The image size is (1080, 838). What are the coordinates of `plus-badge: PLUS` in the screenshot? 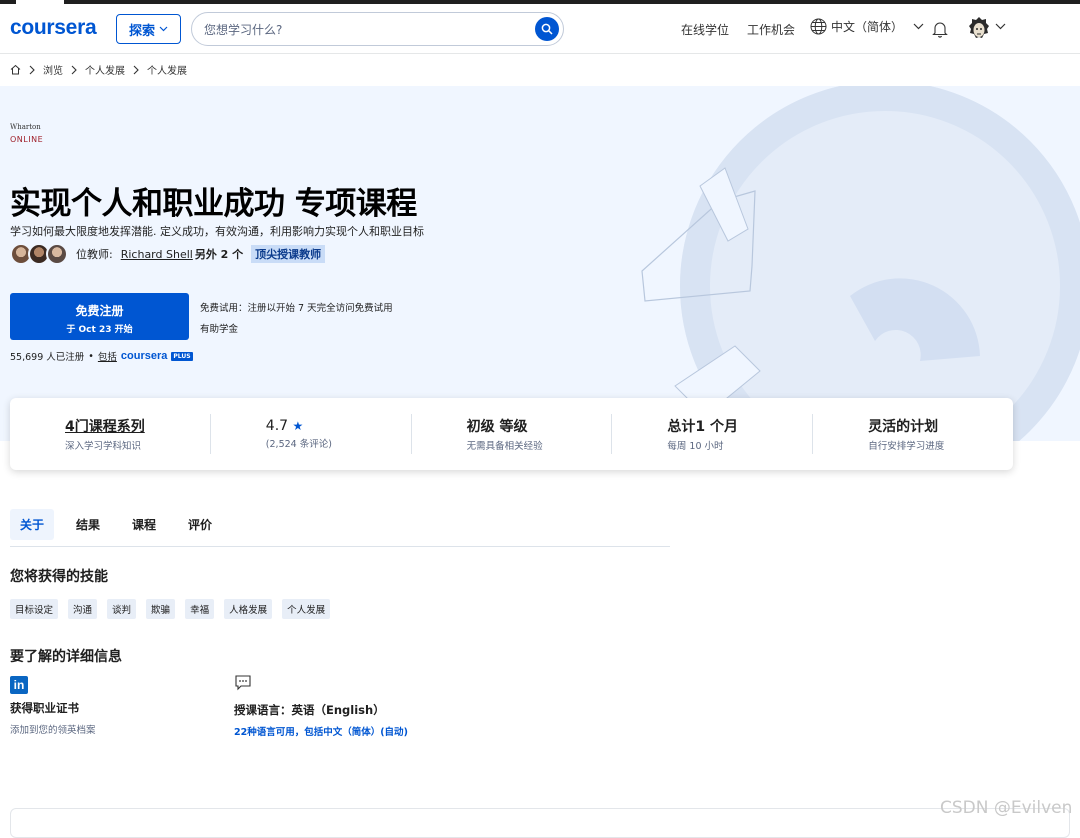 It's located at (182, 356).